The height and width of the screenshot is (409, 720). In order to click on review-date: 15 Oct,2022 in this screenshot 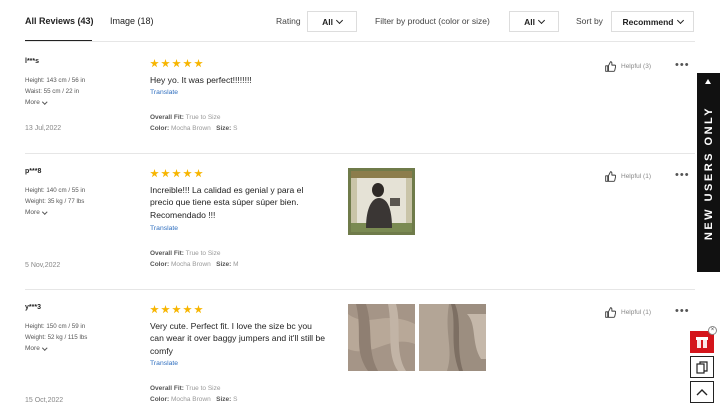, I will do `click(44, 400)`.